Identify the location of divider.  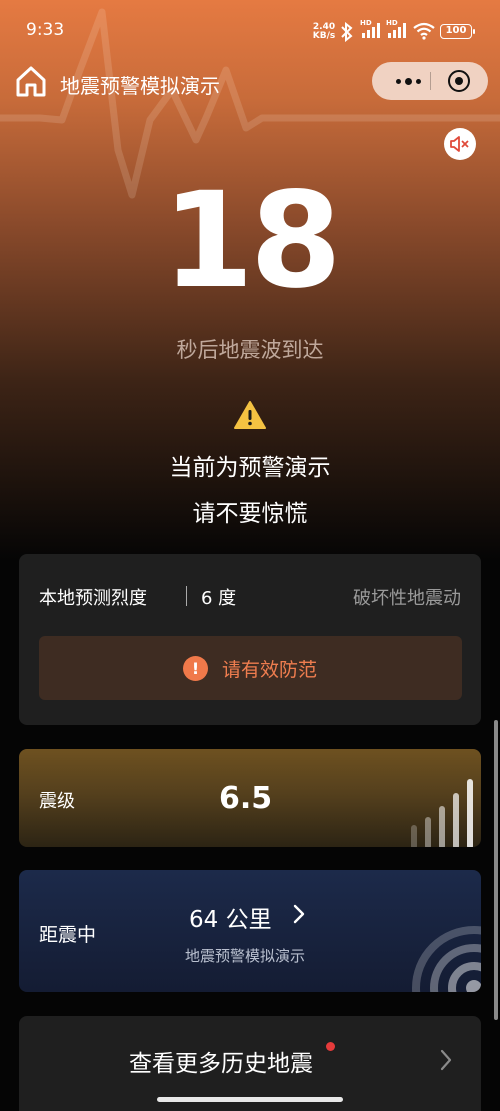
(186, 596).